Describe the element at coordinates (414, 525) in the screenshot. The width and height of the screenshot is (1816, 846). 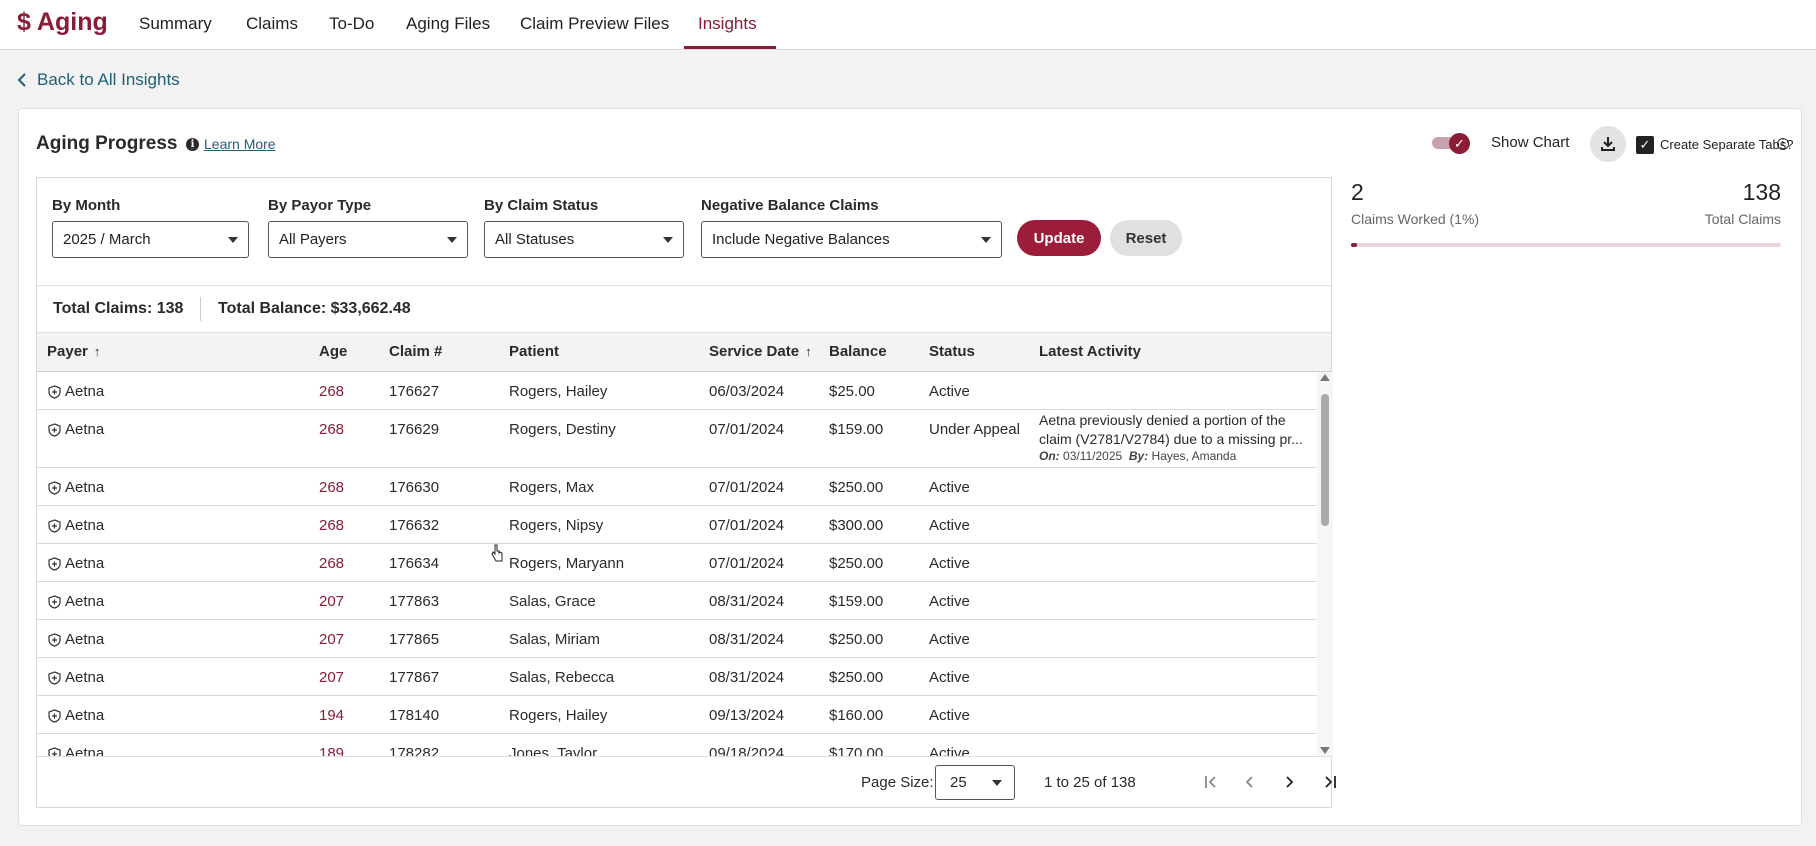
I see `claim-number-cell: 176632` at that location.